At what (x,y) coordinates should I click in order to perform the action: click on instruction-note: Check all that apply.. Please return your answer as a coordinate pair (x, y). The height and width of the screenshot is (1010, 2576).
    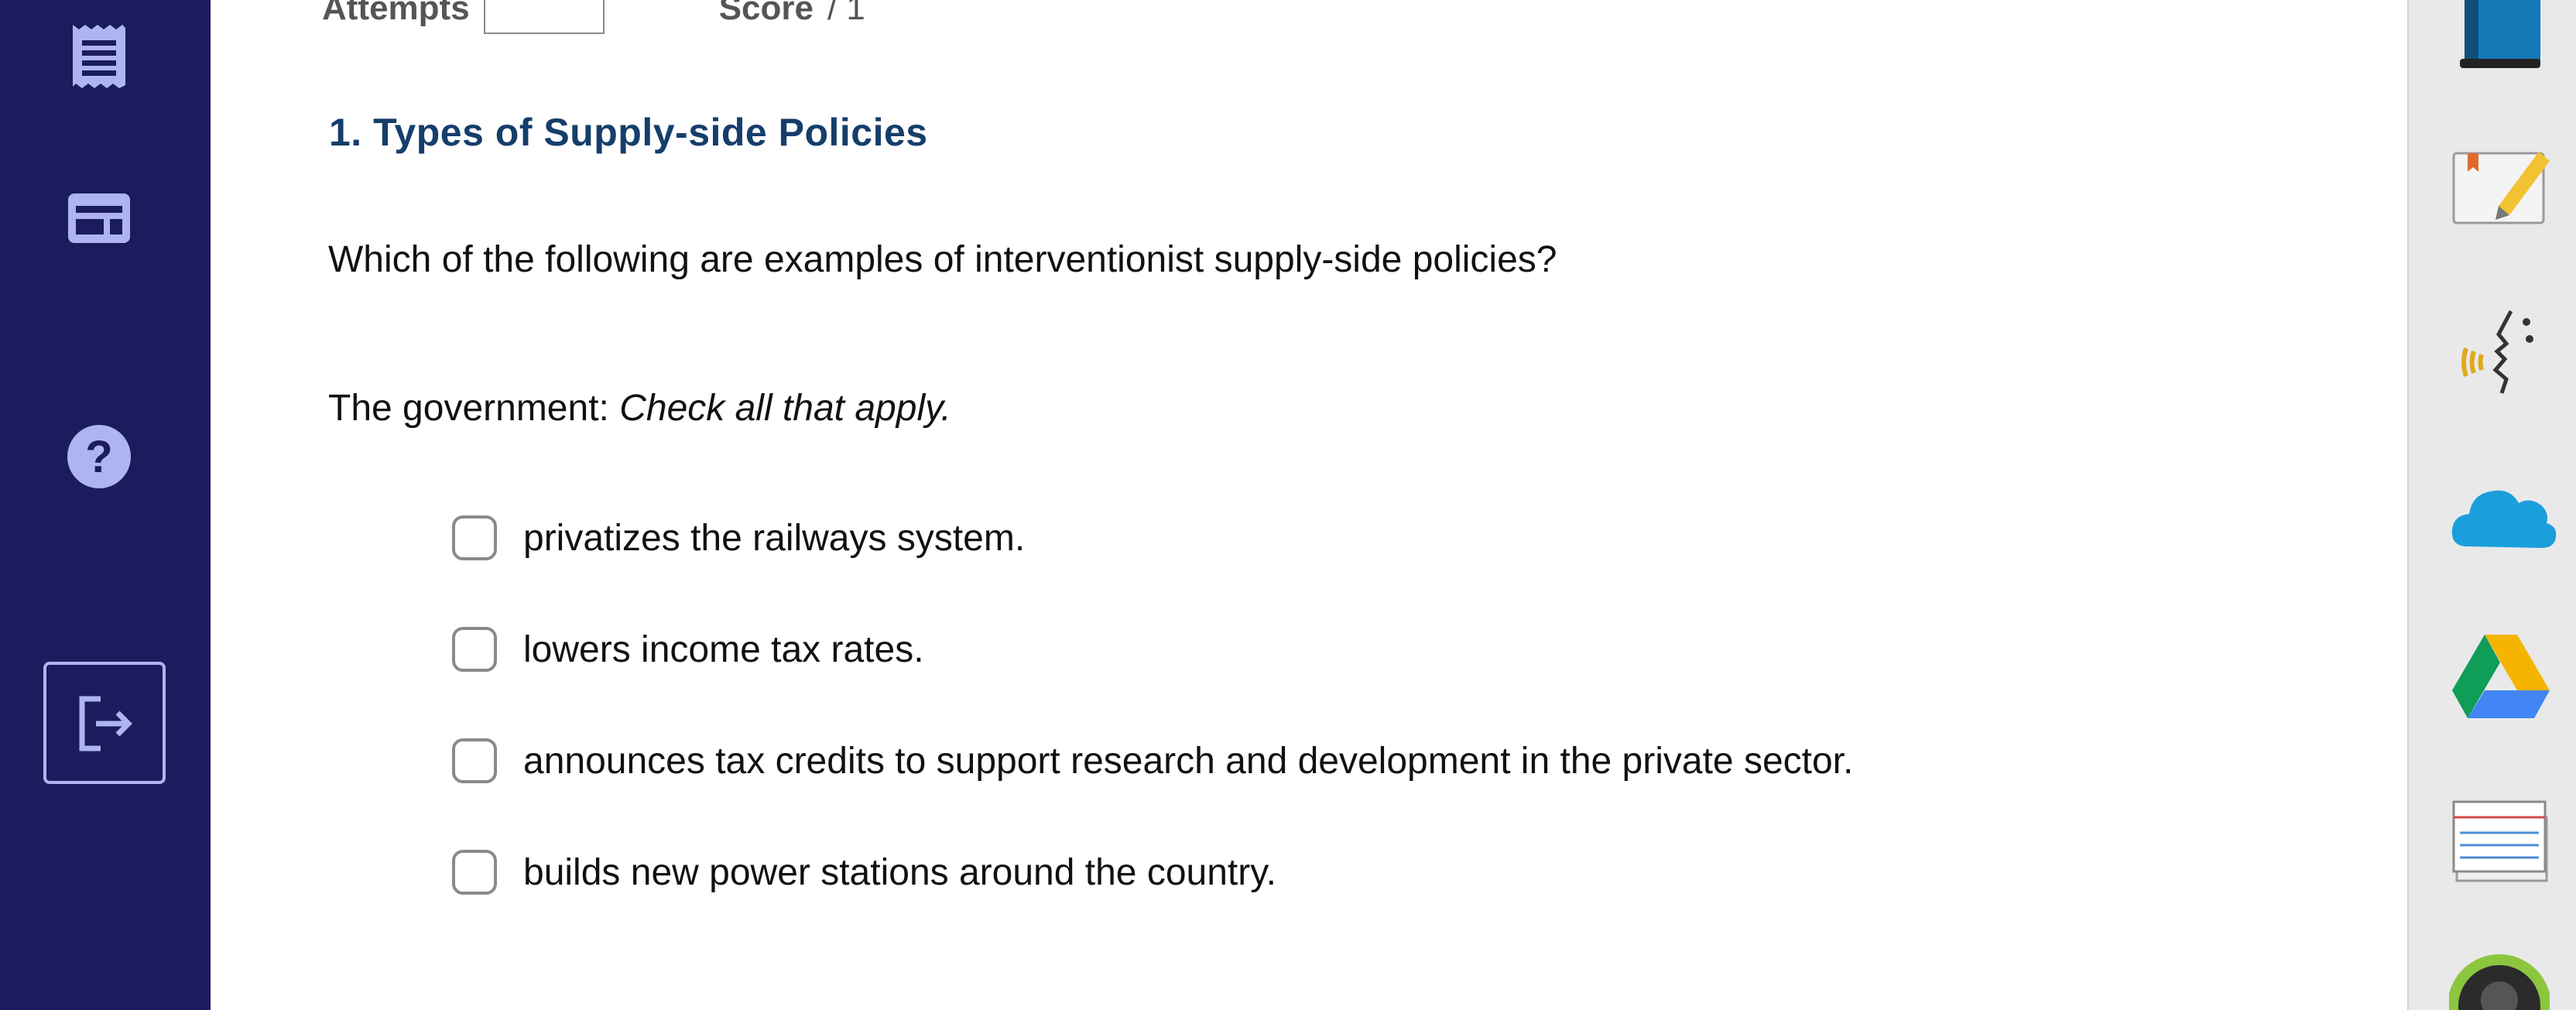
    Looking at the image, I should click on (785, 409).